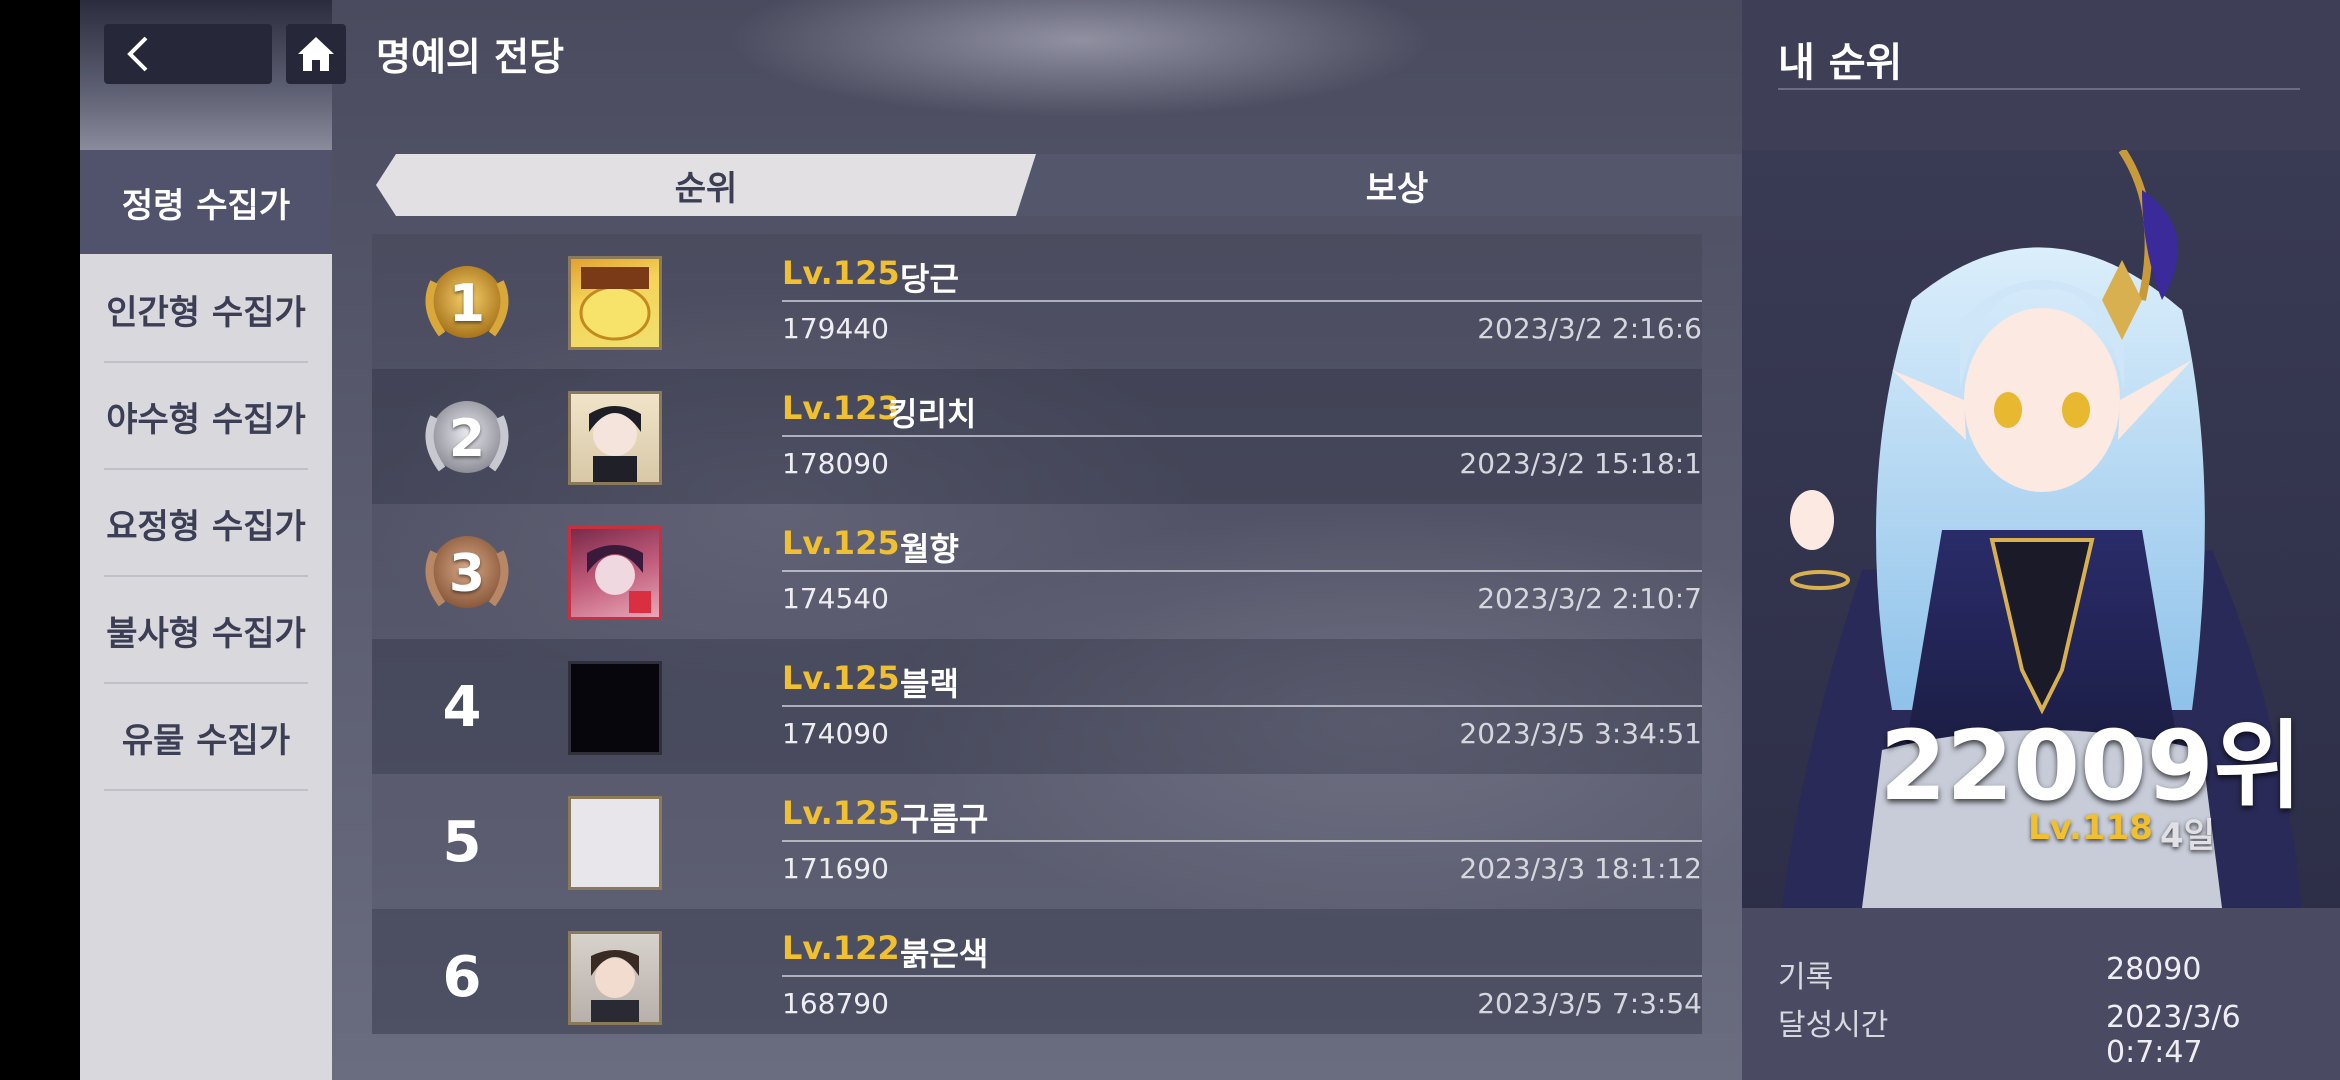 This screenshot has width=2340, height=1080. What do you see at coordinates (2173, 1035) in the screenshot?
I see `achieved-time-value: 2023/3/6 0:7:47` at bounding box center [2173, 1035].